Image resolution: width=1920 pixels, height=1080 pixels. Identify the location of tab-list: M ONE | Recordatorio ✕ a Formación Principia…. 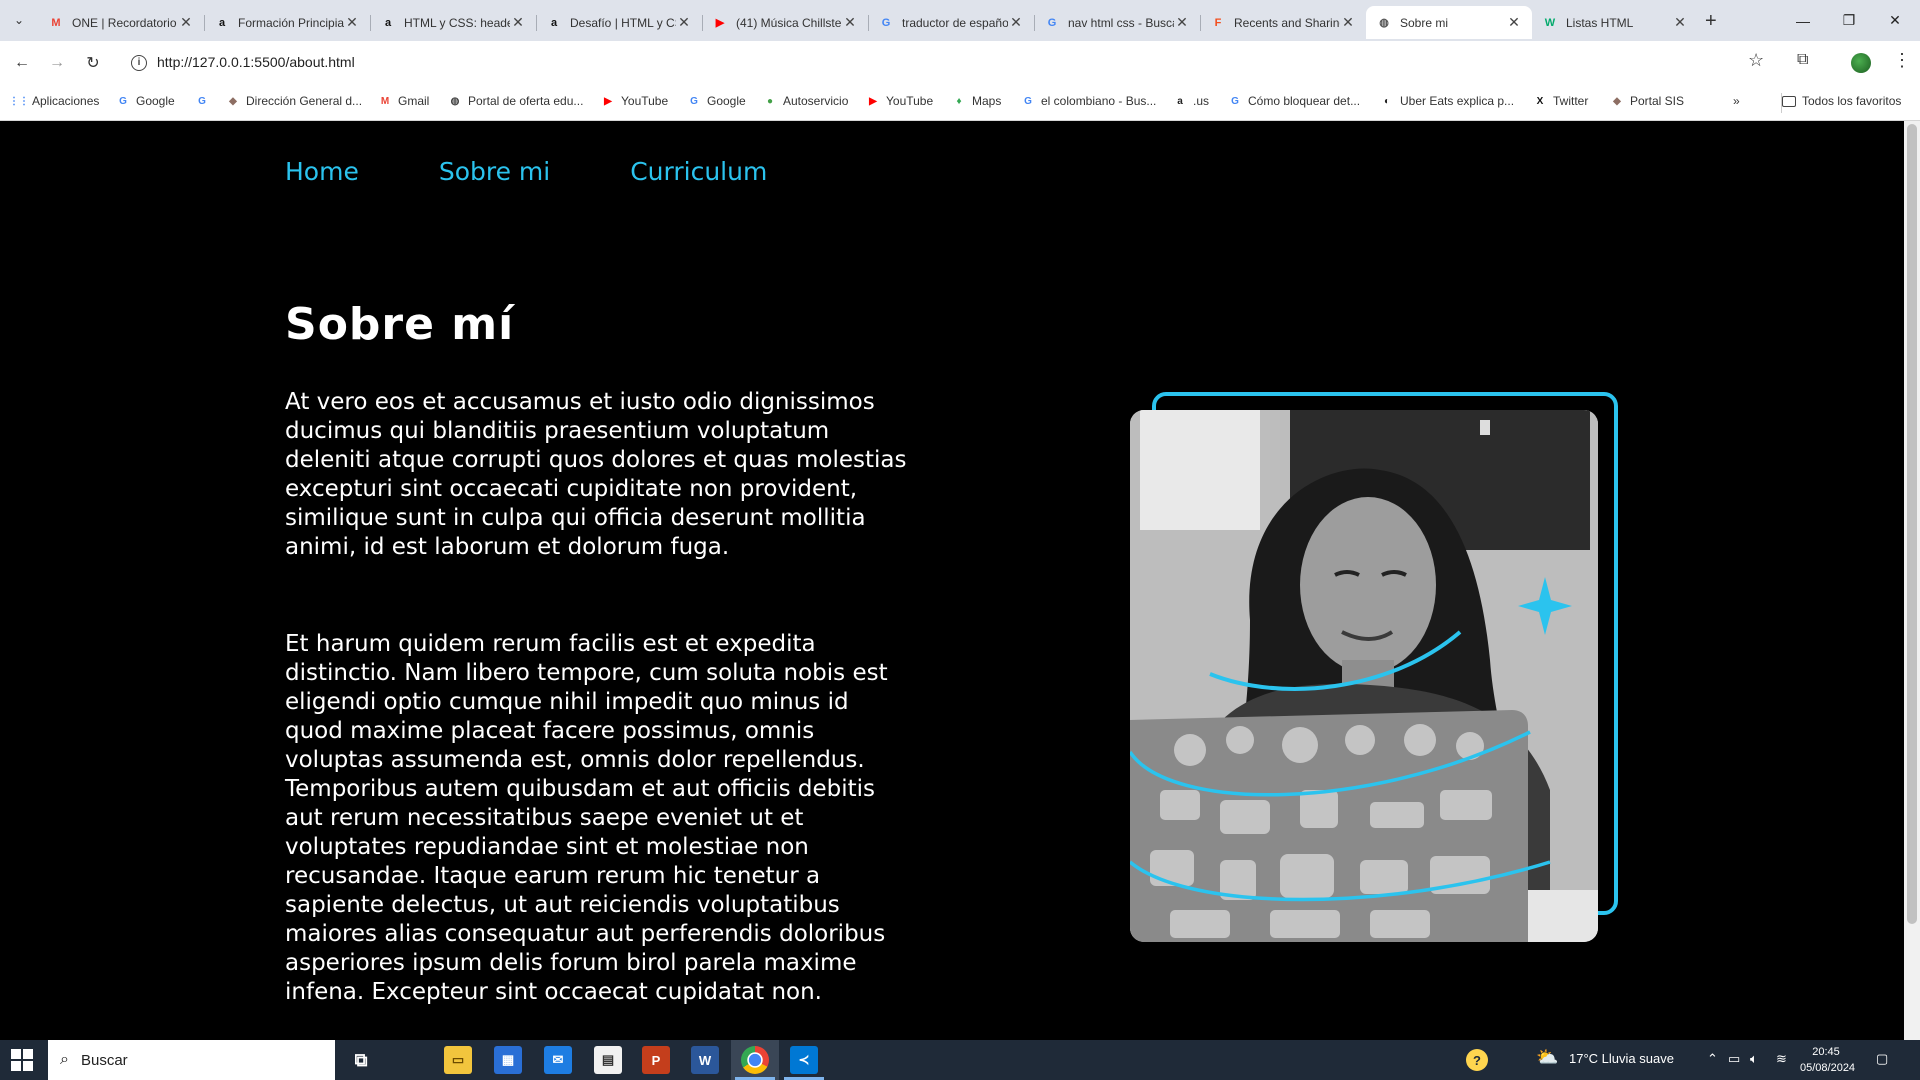
(868, 23).